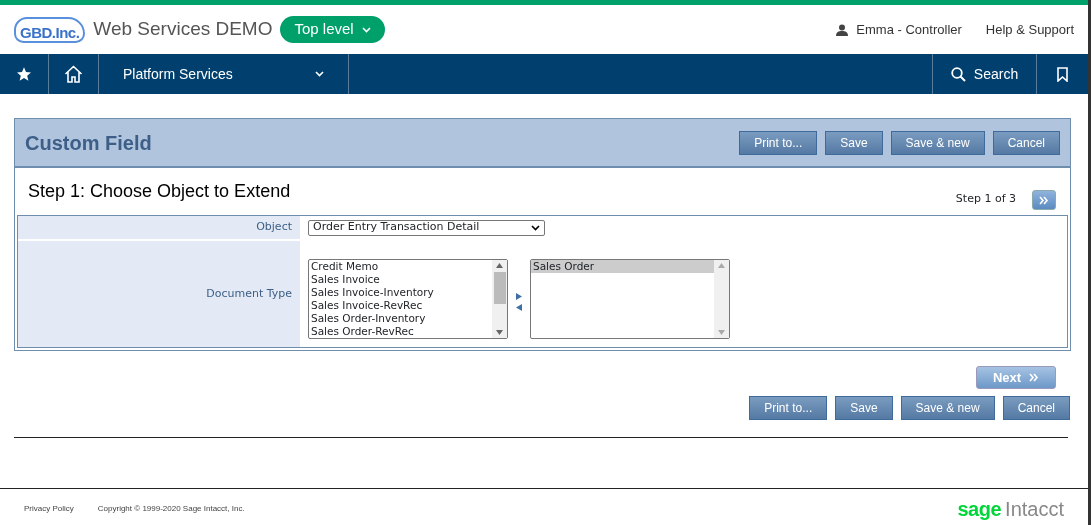 The image size is (1091, 525). I want to click on list-option: Sales Order, so click(622, 266).